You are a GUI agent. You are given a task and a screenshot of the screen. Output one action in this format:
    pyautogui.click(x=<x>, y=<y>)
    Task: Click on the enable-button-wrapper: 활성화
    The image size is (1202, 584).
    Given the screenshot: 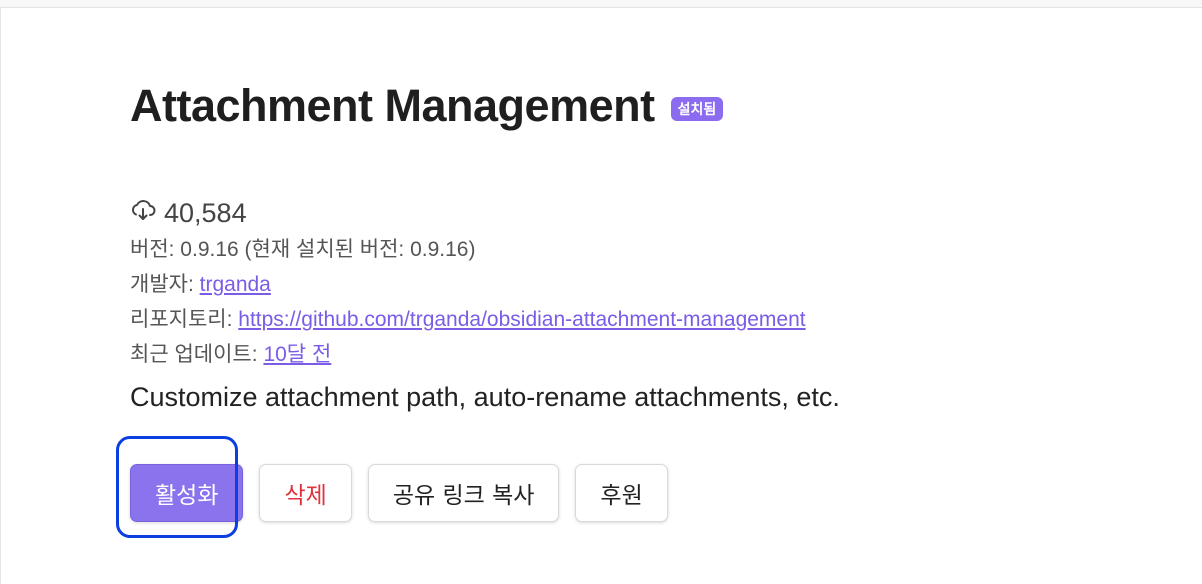 What is the action you would take?
    pyautogui.click(x=180, y=487)
    